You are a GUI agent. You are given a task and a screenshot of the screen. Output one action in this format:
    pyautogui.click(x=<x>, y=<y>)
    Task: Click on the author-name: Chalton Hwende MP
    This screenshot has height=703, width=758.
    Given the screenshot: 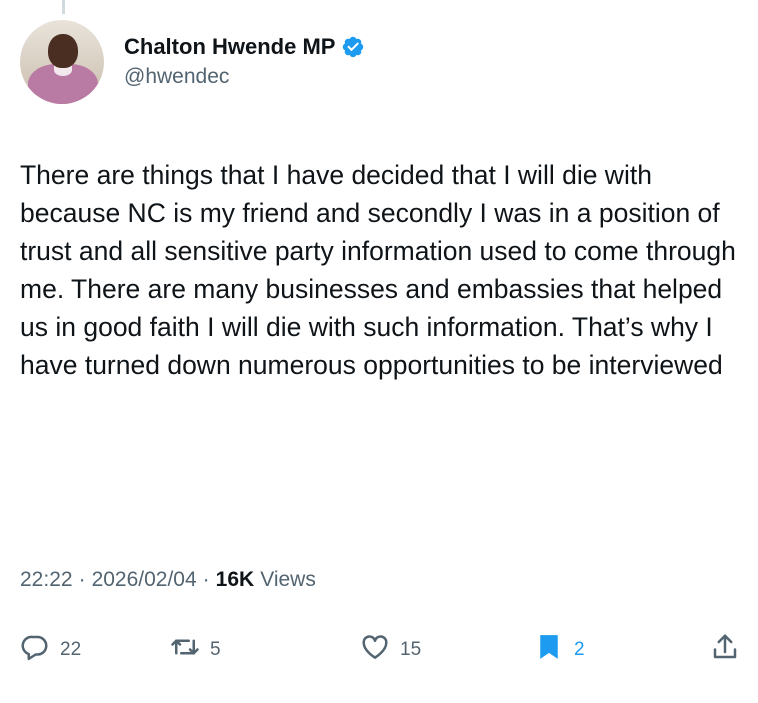 What is the action you would take?
    pyautogui.click(x=229, y=47)
    